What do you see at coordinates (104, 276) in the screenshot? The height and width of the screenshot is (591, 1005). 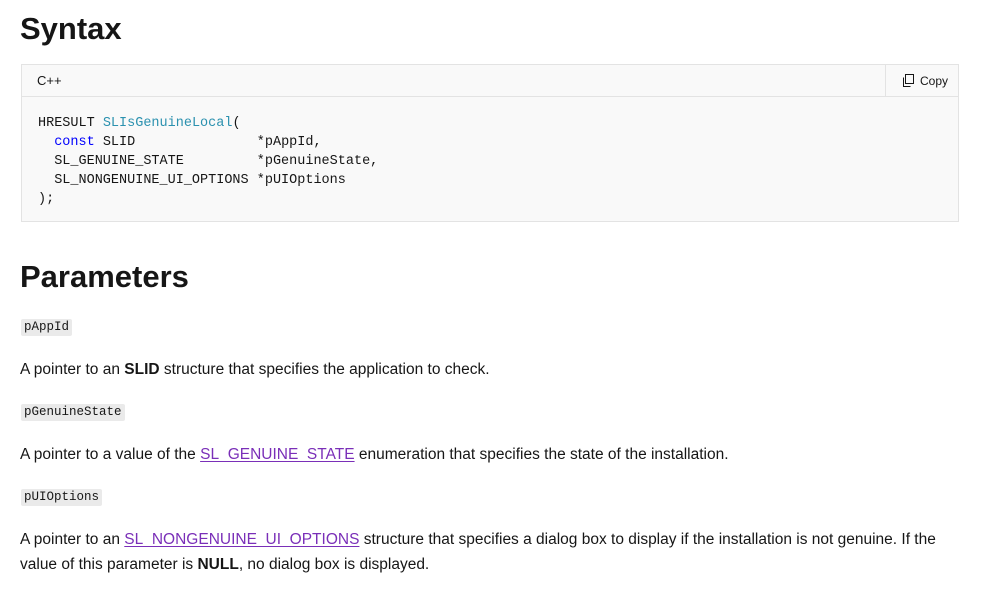 I see `parameters-heading: Parameters` at bounding box center [104, 276].